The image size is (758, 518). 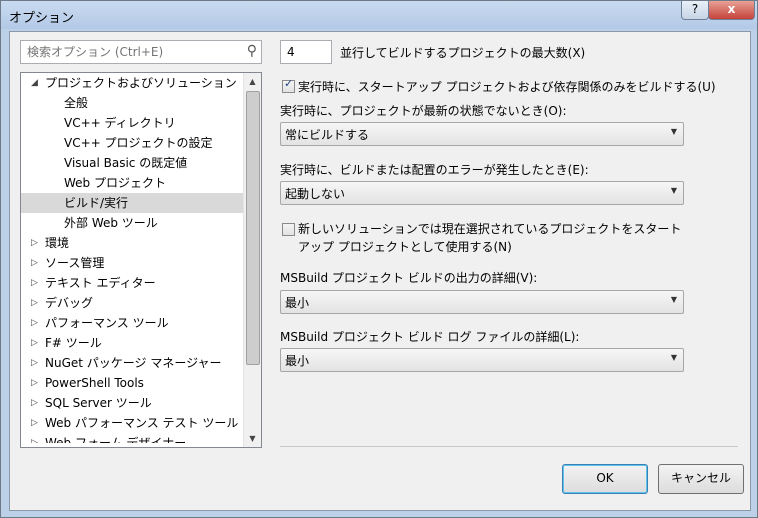 What do you see at coordinates (423, 111) in the screenshot?
I see `out-of-date-label: 実行時に、プロジェクトが最新の状態でないとき(O):` at bounding box center [423, 111].